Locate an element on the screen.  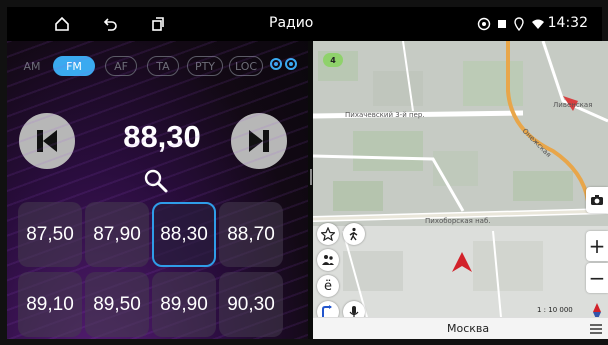
preset-button: 87,90 is located at coordinates (117, 234).